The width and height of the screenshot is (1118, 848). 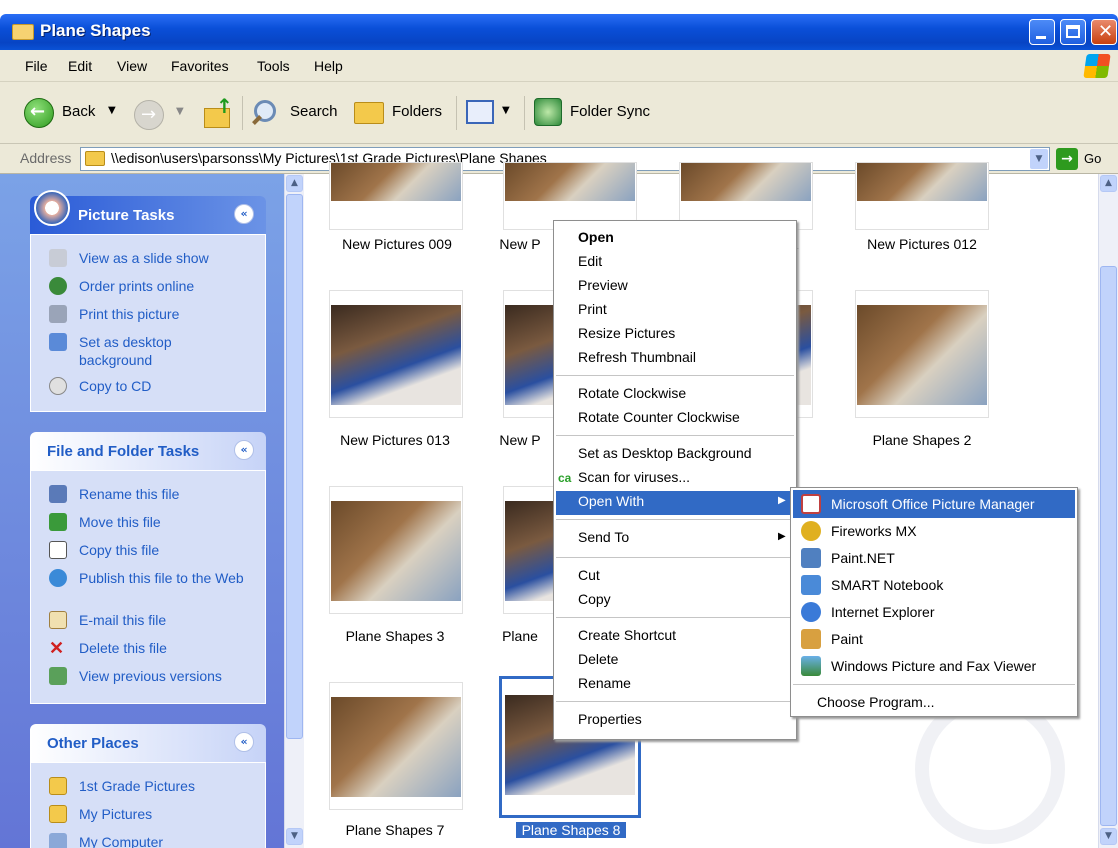 What do you see at coordinates (603, 537) in the screenshot?
I see `menu-item-send-to: Send To` at bounding box center [603, 537].